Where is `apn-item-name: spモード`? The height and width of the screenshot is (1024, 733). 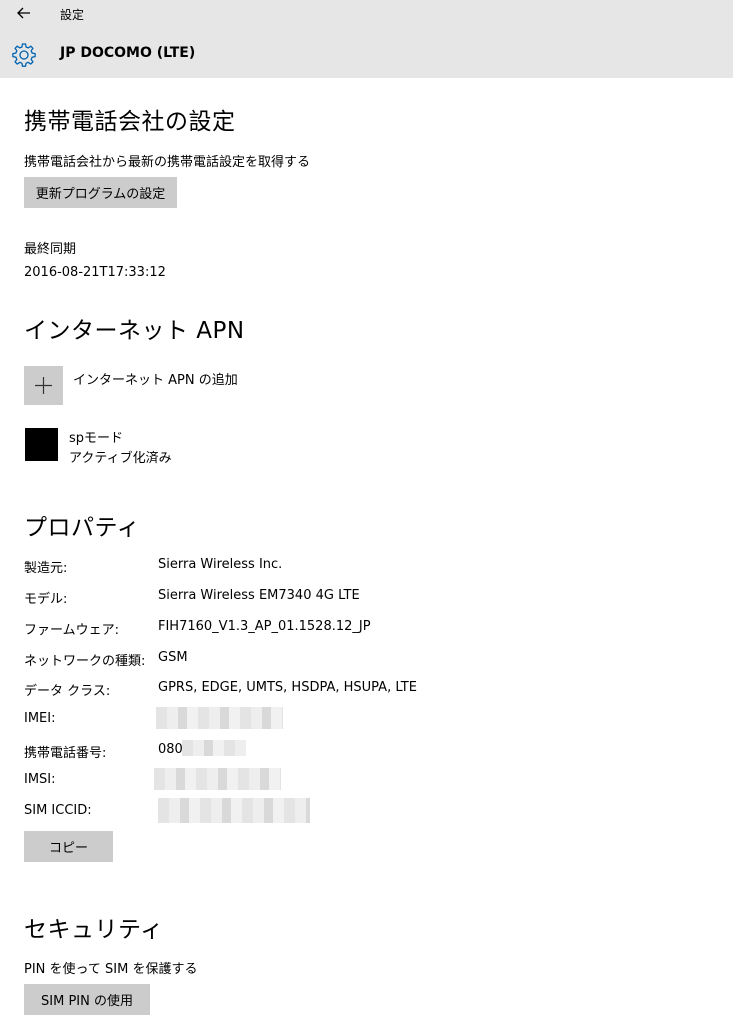 apn-item-name: spモード is located at coordinates (96, 436).